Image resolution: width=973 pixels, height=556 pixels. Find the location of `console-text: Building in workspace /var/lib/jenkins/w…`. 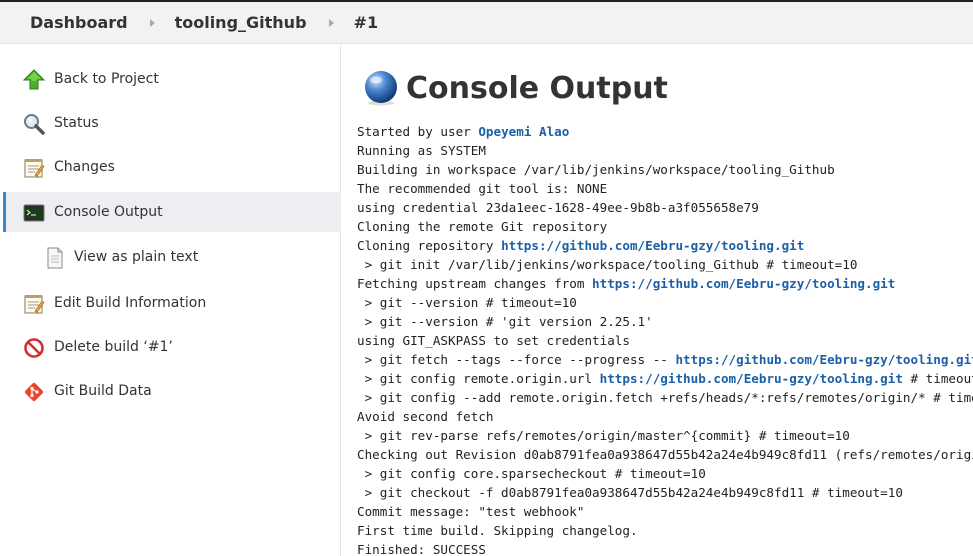

console-text: Building in workspace /var/lib/jenkins/w… is located at coordinates (596, 169).